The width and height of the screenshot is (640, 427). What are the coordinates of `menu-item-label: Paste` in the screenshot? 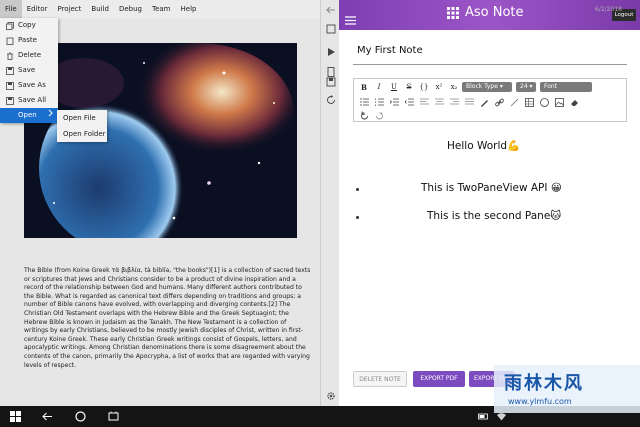 It's located at (27, 40).